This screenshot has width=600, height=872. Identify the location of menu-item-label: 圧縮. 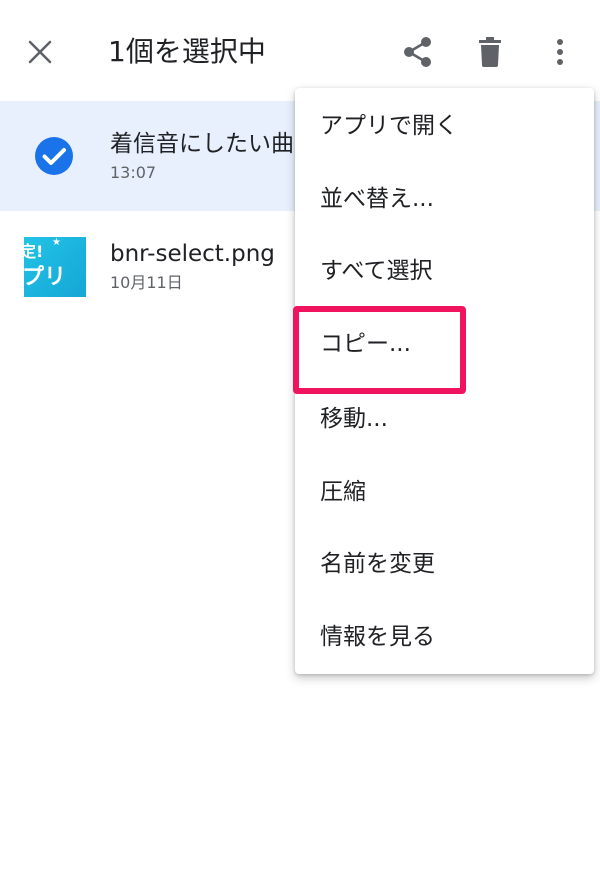
(343, 492).